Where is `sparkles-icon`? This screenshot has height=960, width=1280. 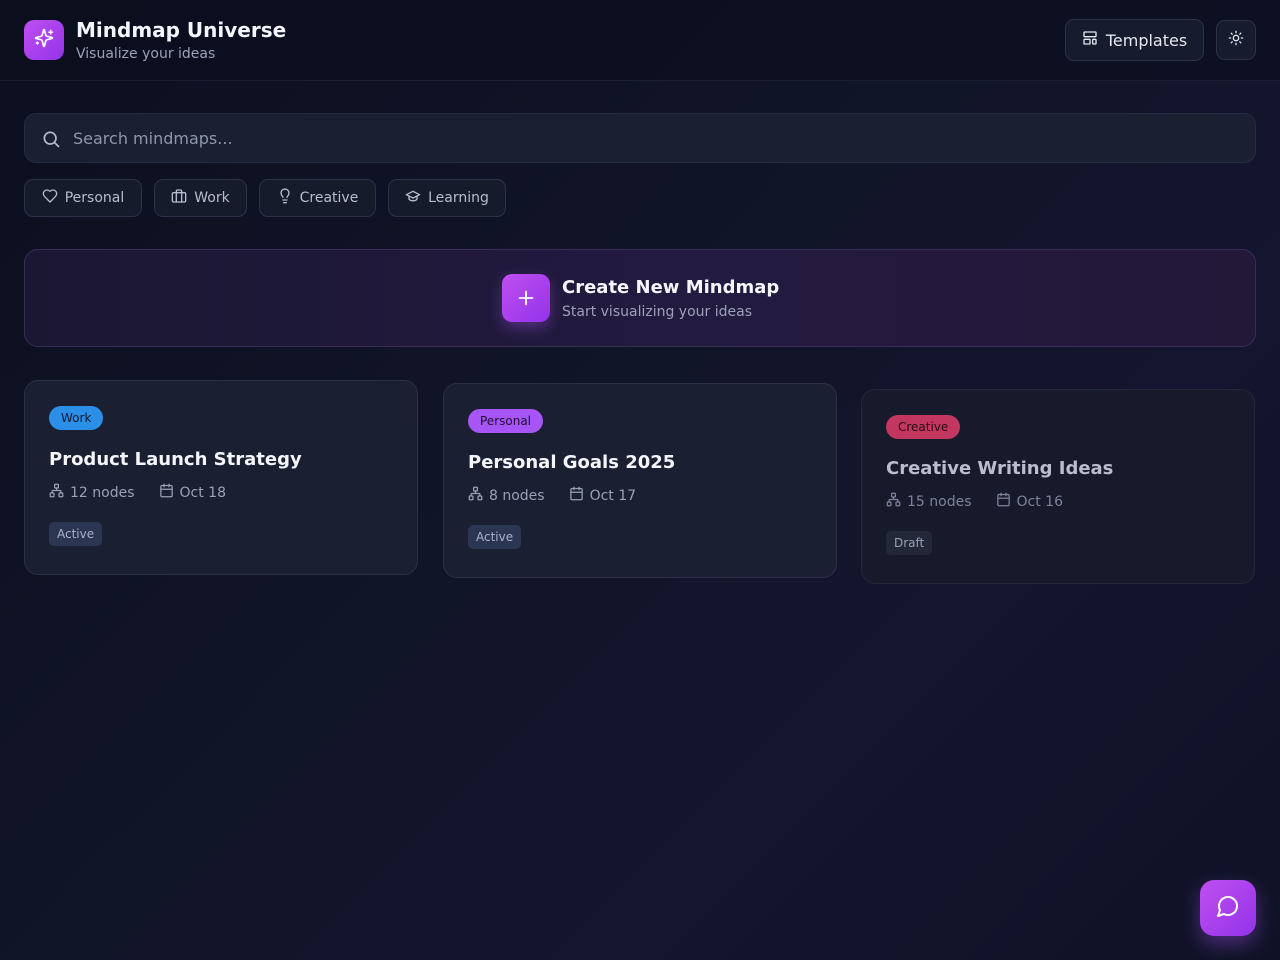
sparkles-icon is located at coordinates (44, 40).